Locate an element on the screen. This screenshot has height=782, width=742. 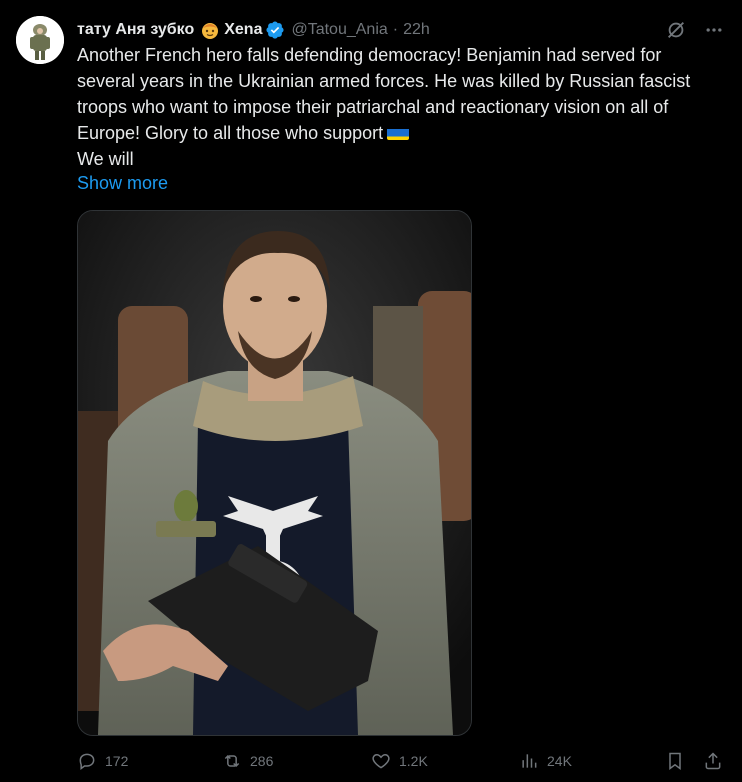
avatar-image is located at coordinates (40, 40).